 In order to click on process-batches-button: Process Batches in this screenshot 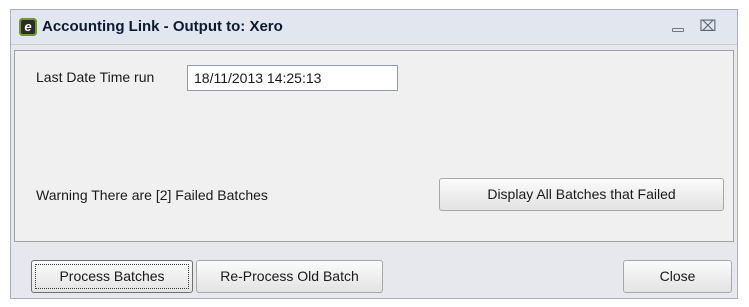, I will do `click(112, 276)`.